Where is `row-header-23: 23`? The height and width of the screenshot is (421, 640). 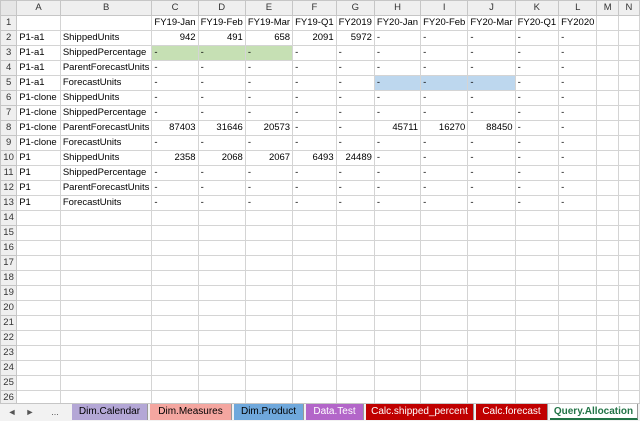
row-header-23: 23 is located at coordinates (9, 353).